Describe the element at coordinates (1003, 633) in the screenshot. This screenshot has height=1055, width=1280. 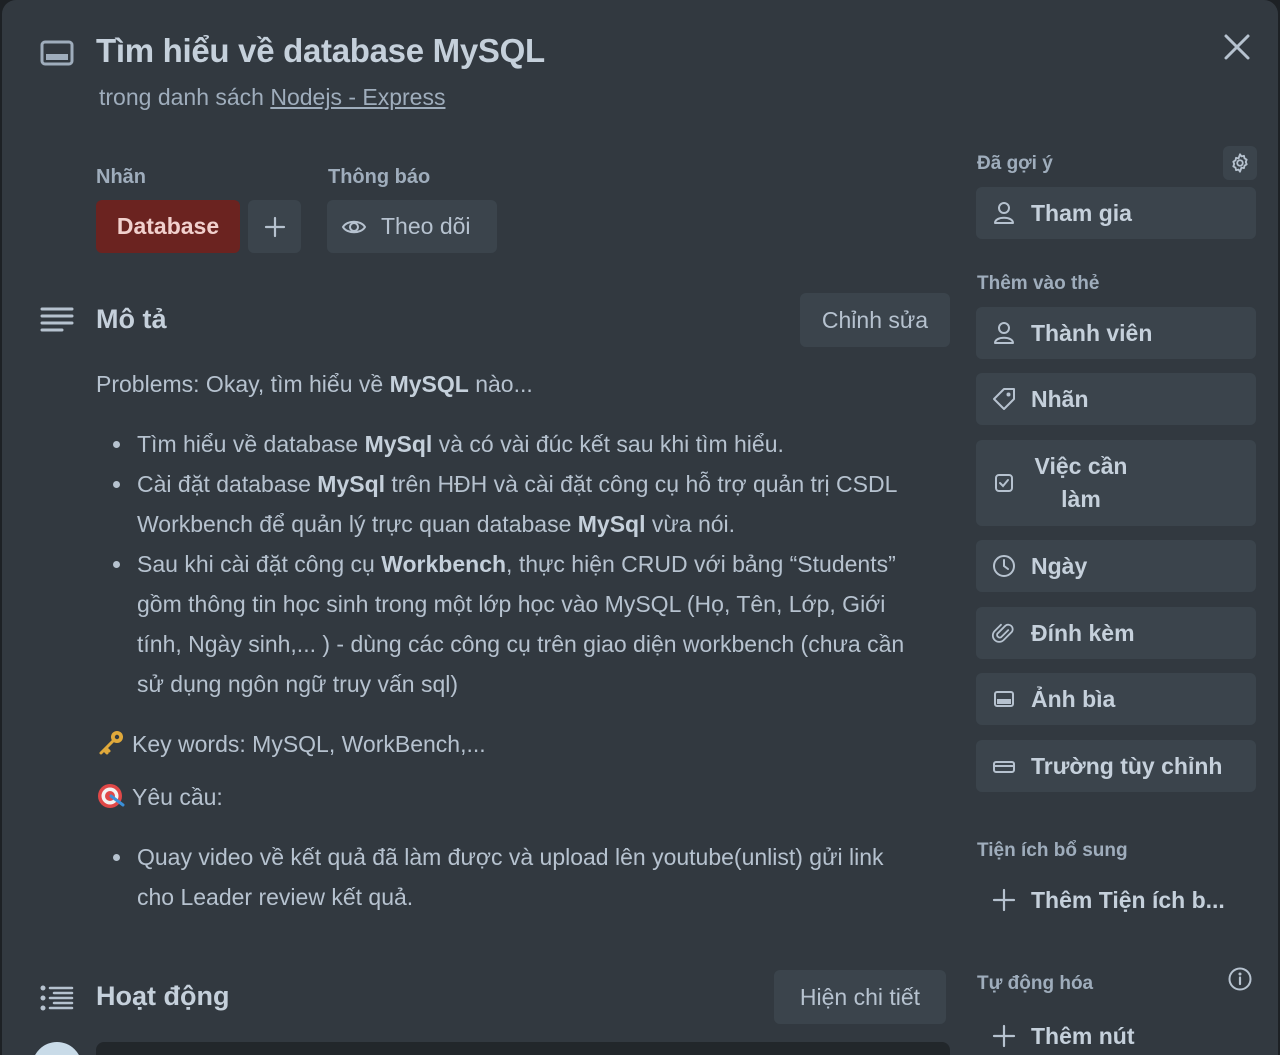
I see `paperclip-icon` at that location.